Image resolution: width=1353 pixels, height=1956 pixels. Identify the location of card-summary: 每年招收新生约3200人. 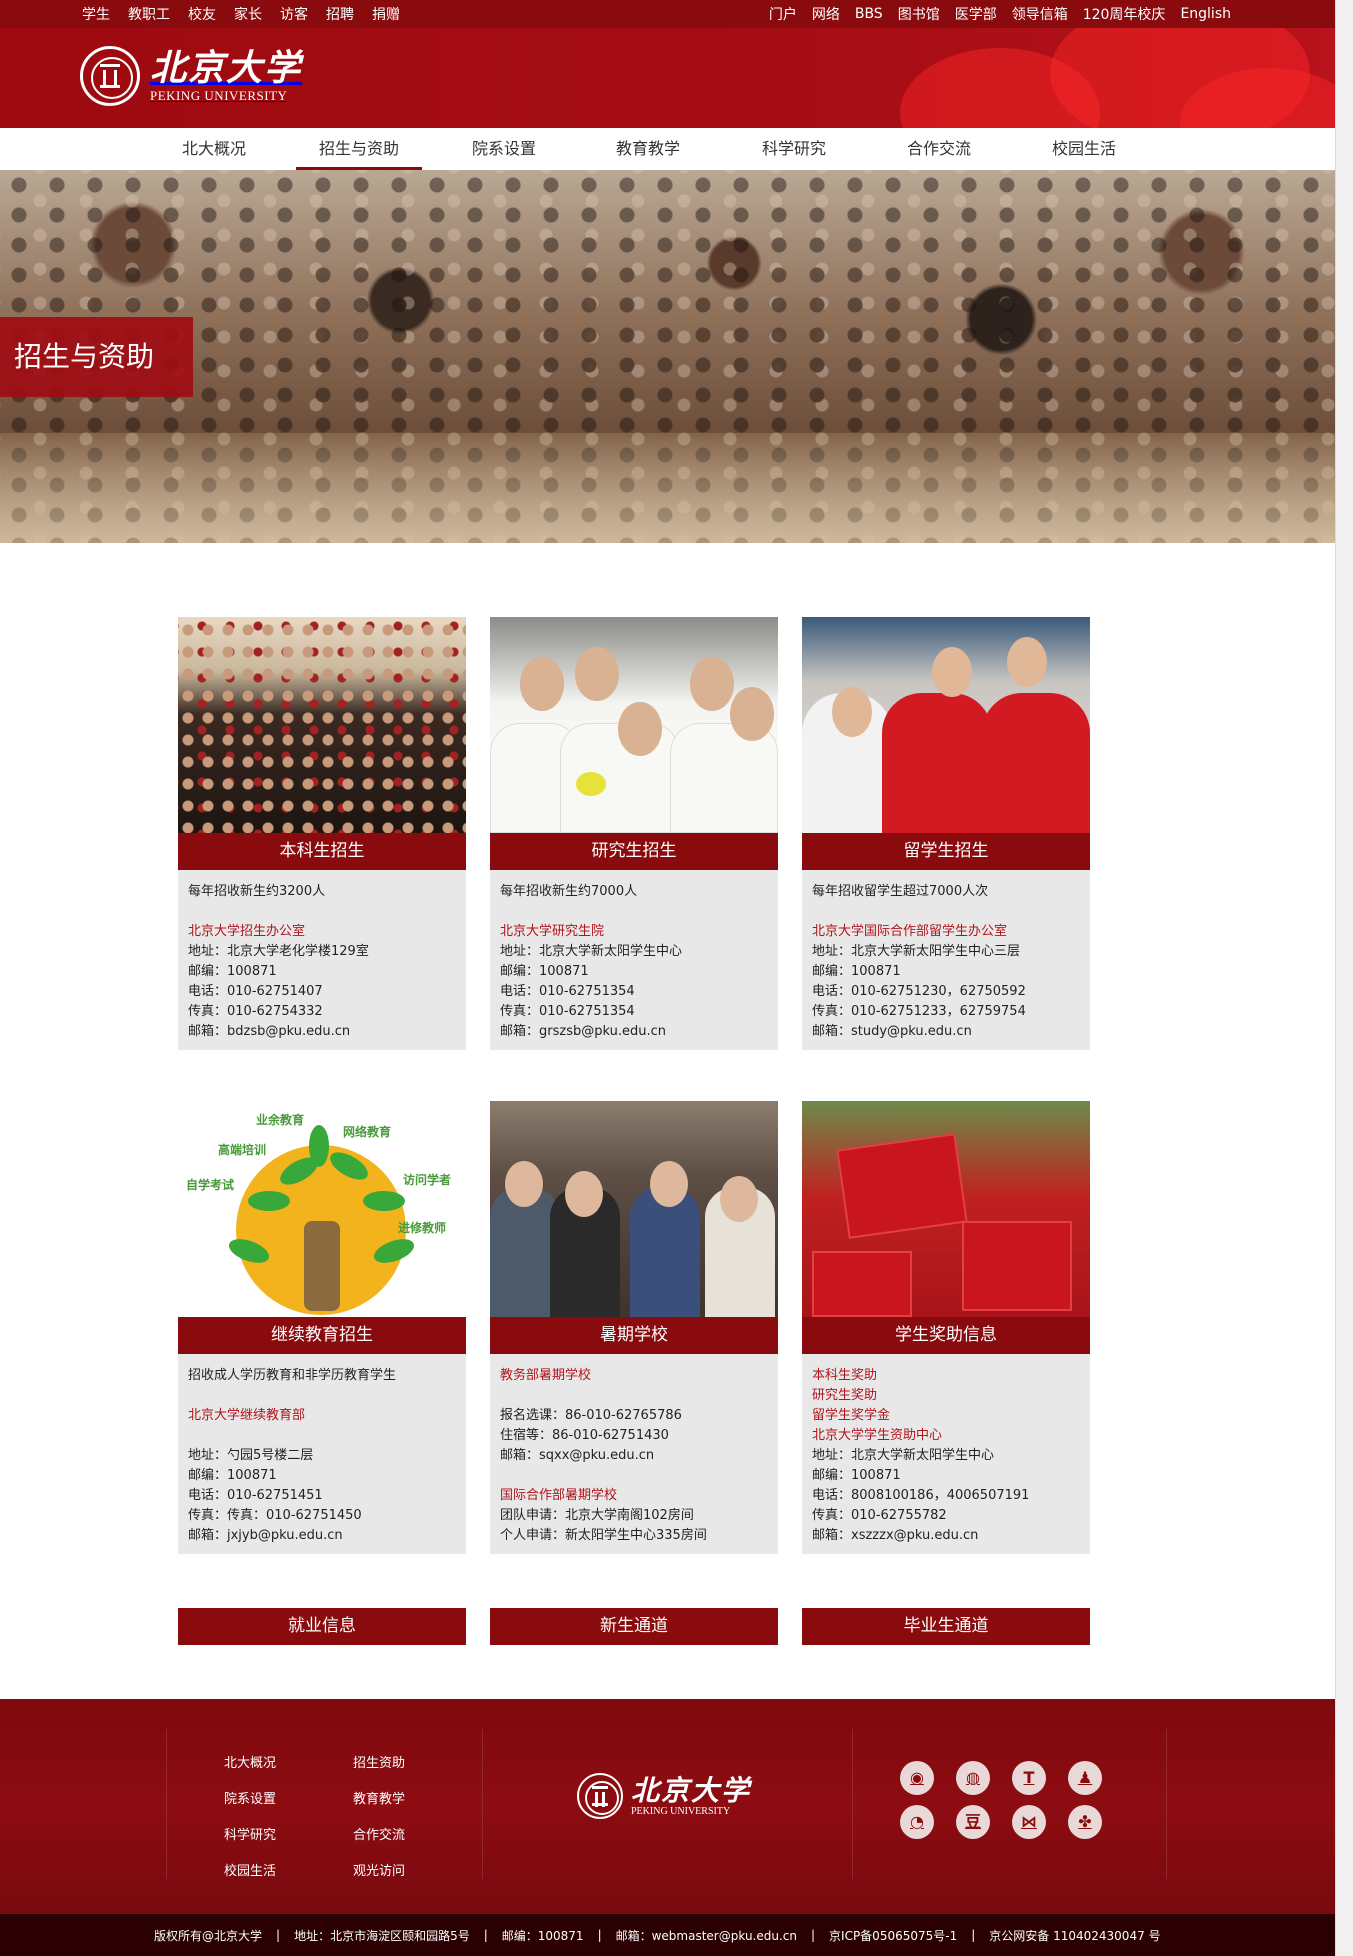
(257, 891).